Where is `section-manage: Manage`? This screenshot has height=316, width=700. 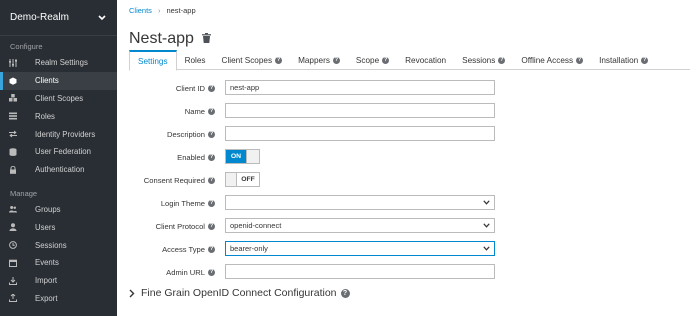 section-manage: Manage is located at coordinates (24, 193).